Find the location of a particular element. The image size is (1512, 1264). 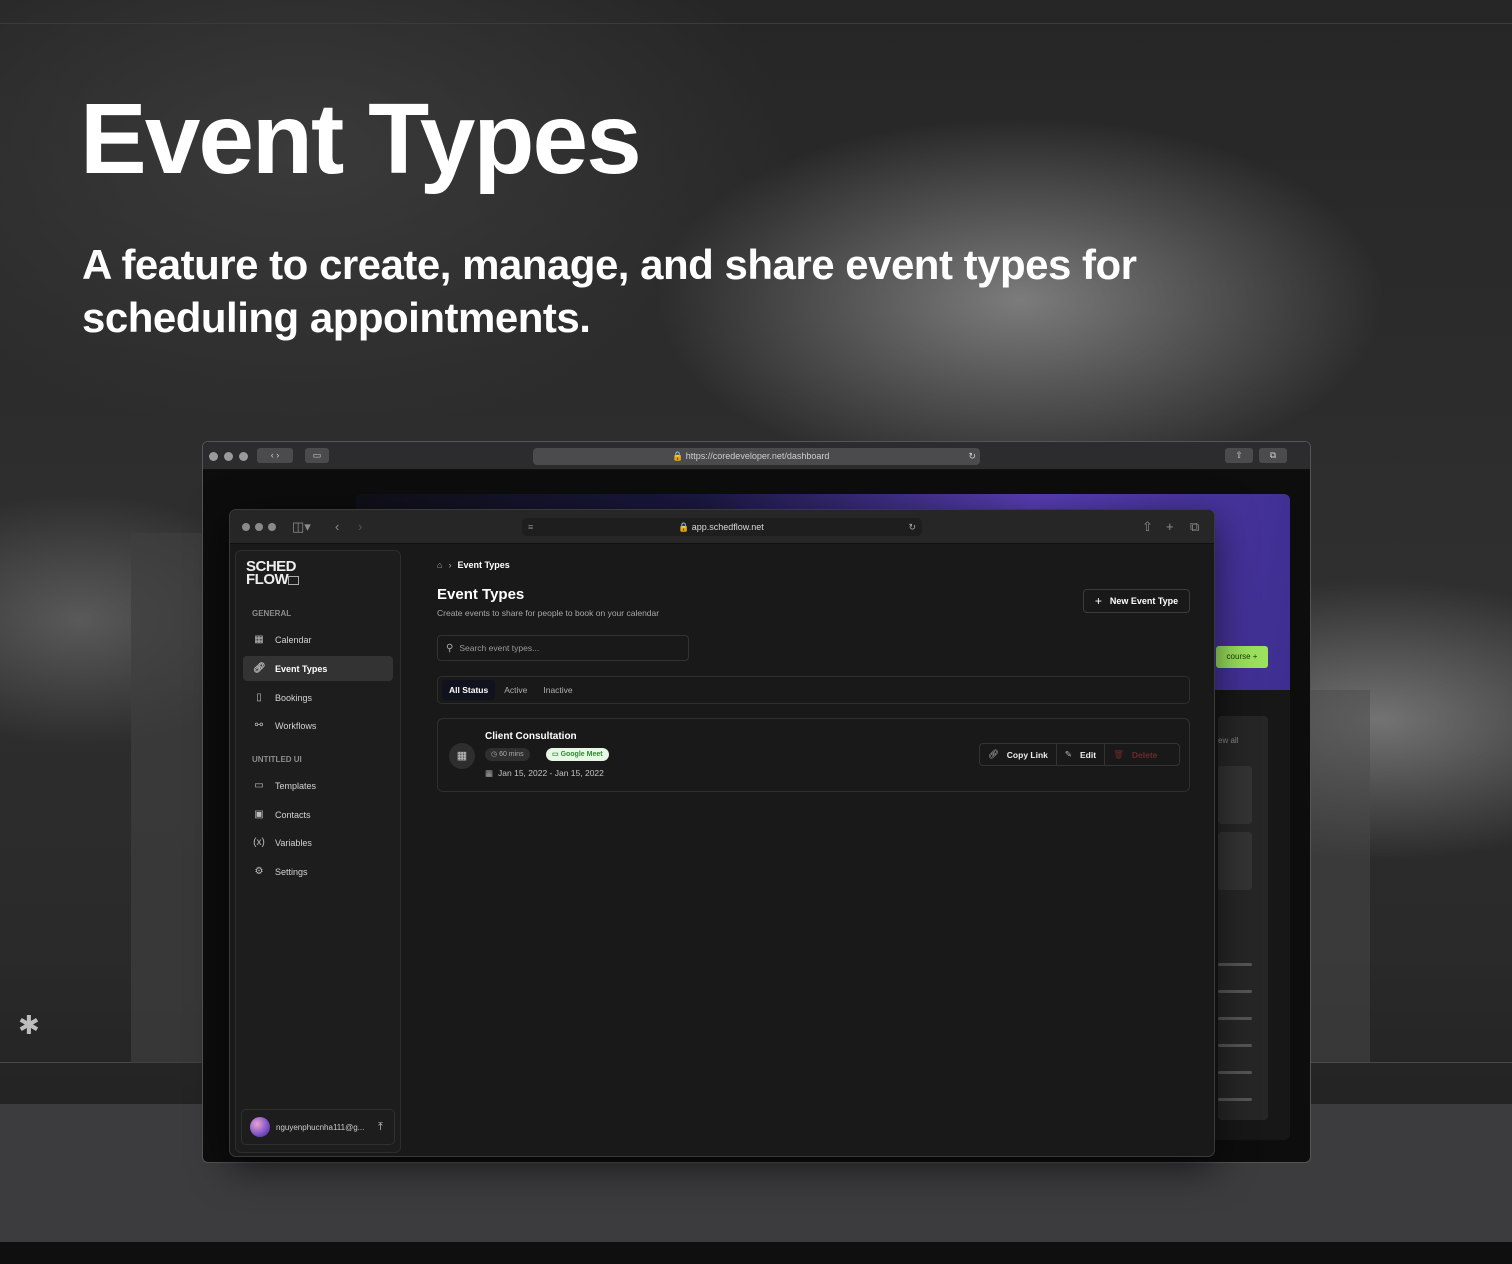

gear-icon: ⚙ is located at coordinates (259, 871).